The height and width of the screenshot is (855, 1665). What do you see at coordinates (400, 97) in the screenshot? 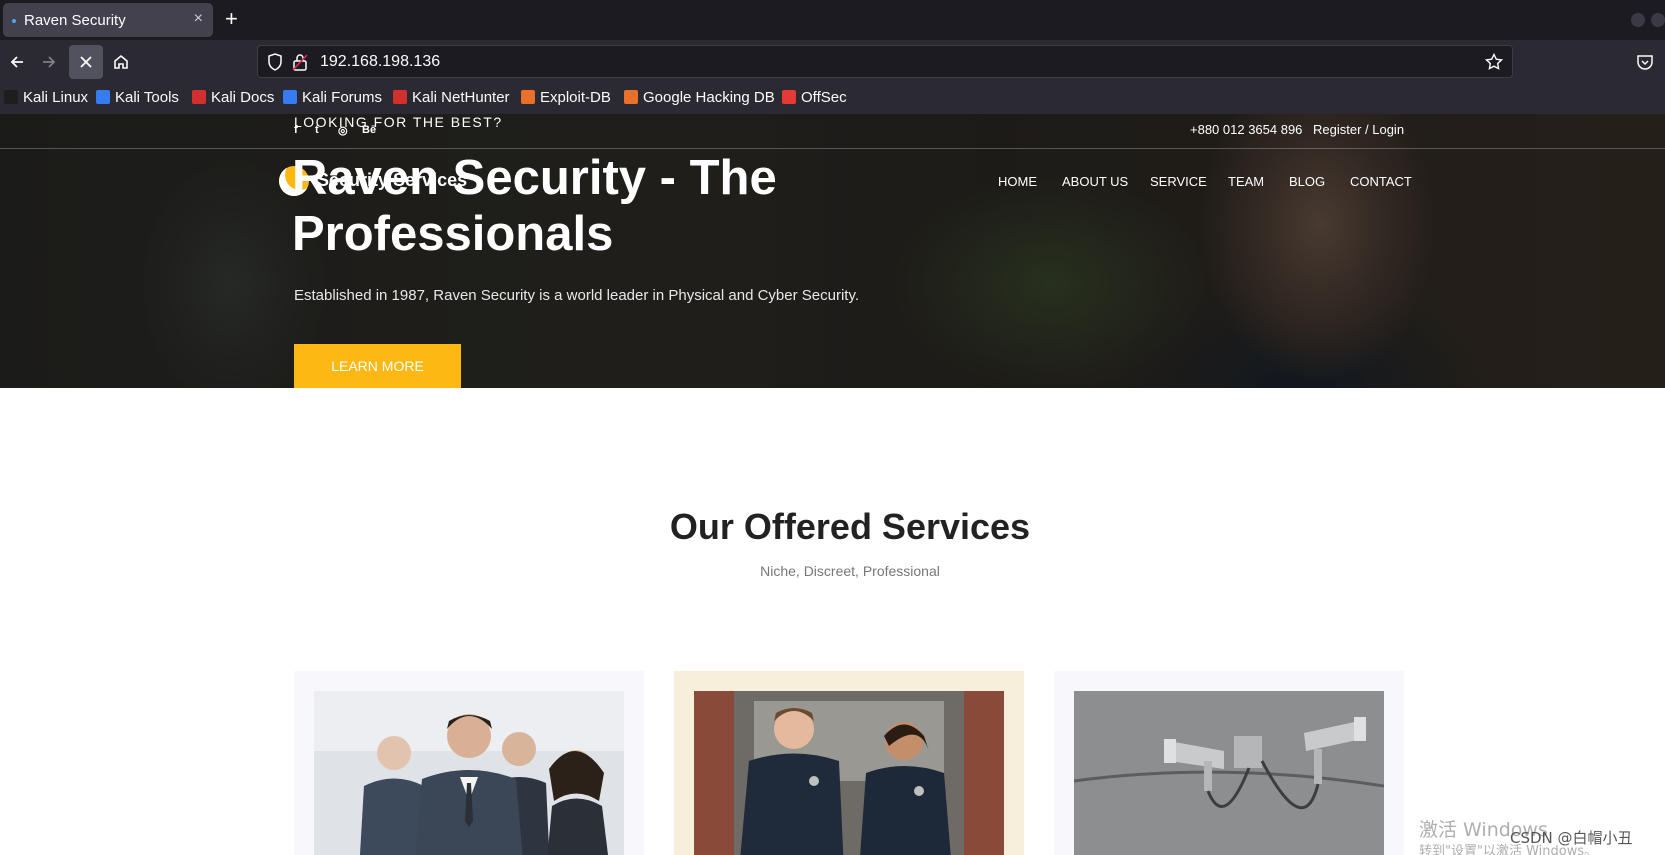
I see `nethunter-icon` at bounding box center [400, 97].